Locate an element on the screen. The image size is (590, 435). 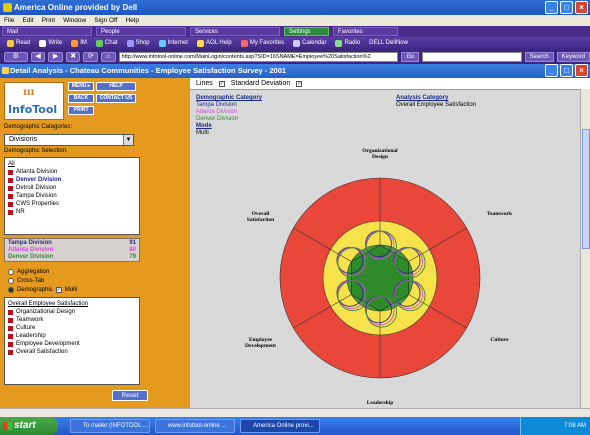
list-item: Atlanta Division is located at coordinates (72, 172).